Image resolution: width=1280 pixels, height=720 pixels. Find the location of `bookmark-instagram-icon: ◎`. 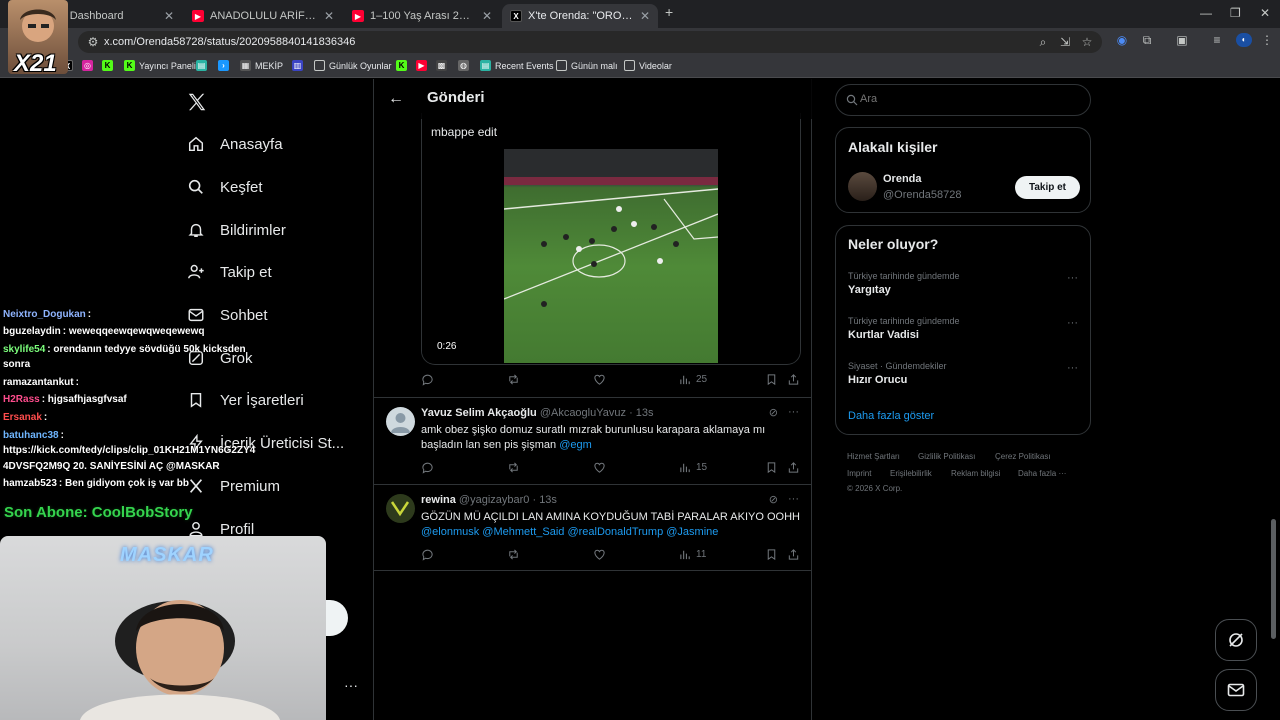

bookmark-instagram-icon: ◎ is located at coordinates (87, 65).